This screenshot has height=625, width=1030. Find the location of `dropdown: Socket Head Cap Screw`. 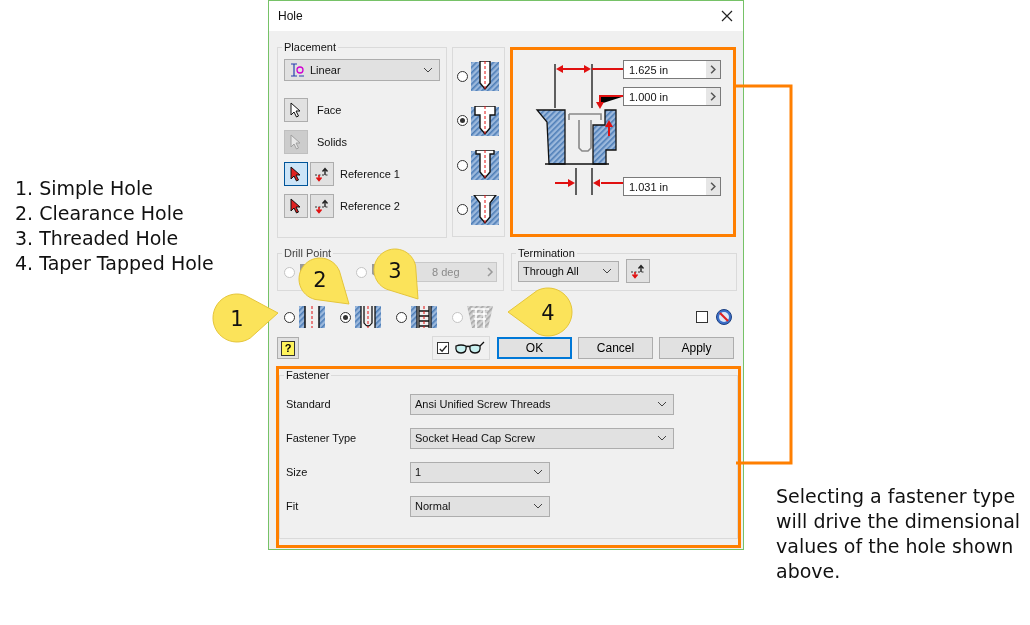

dropdown: Socket Head Cap Screw is located at coordinates (542, 438).